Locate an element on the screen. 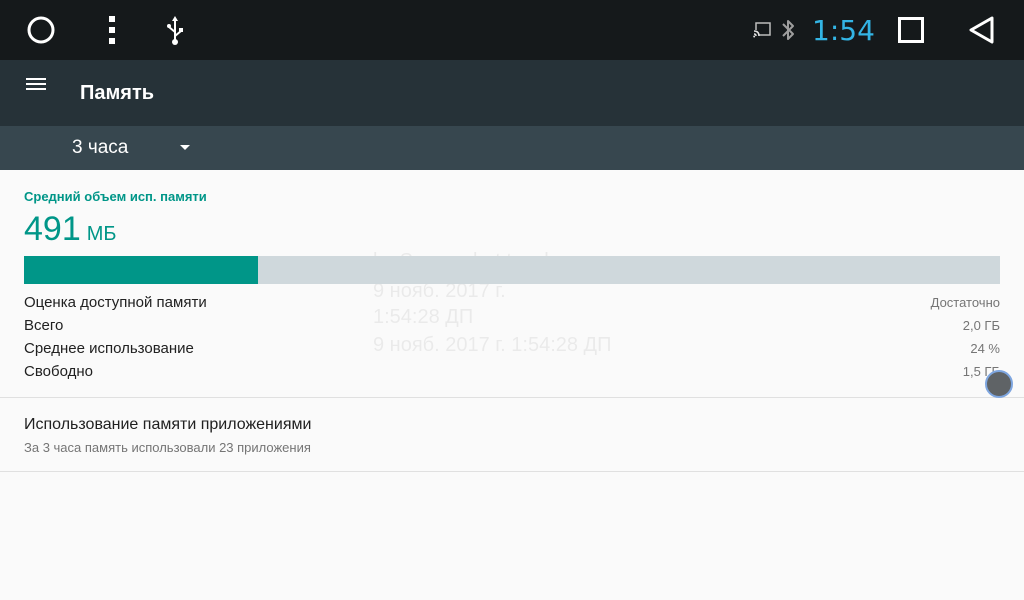 The height and width of the screenshot is (600, 1024). usb-icon is located at coordinates (175, 30).